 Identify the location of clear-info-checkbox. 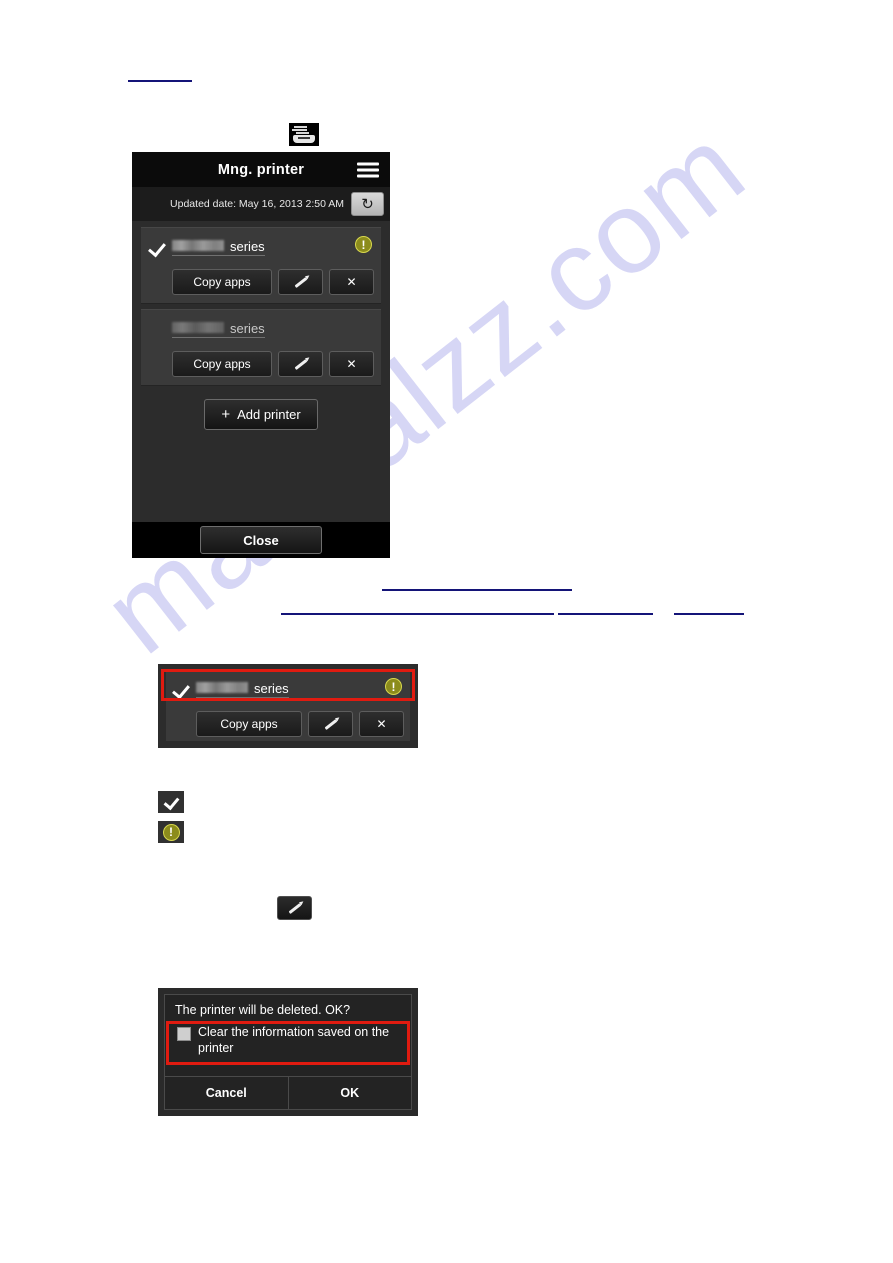
(184, 1034).